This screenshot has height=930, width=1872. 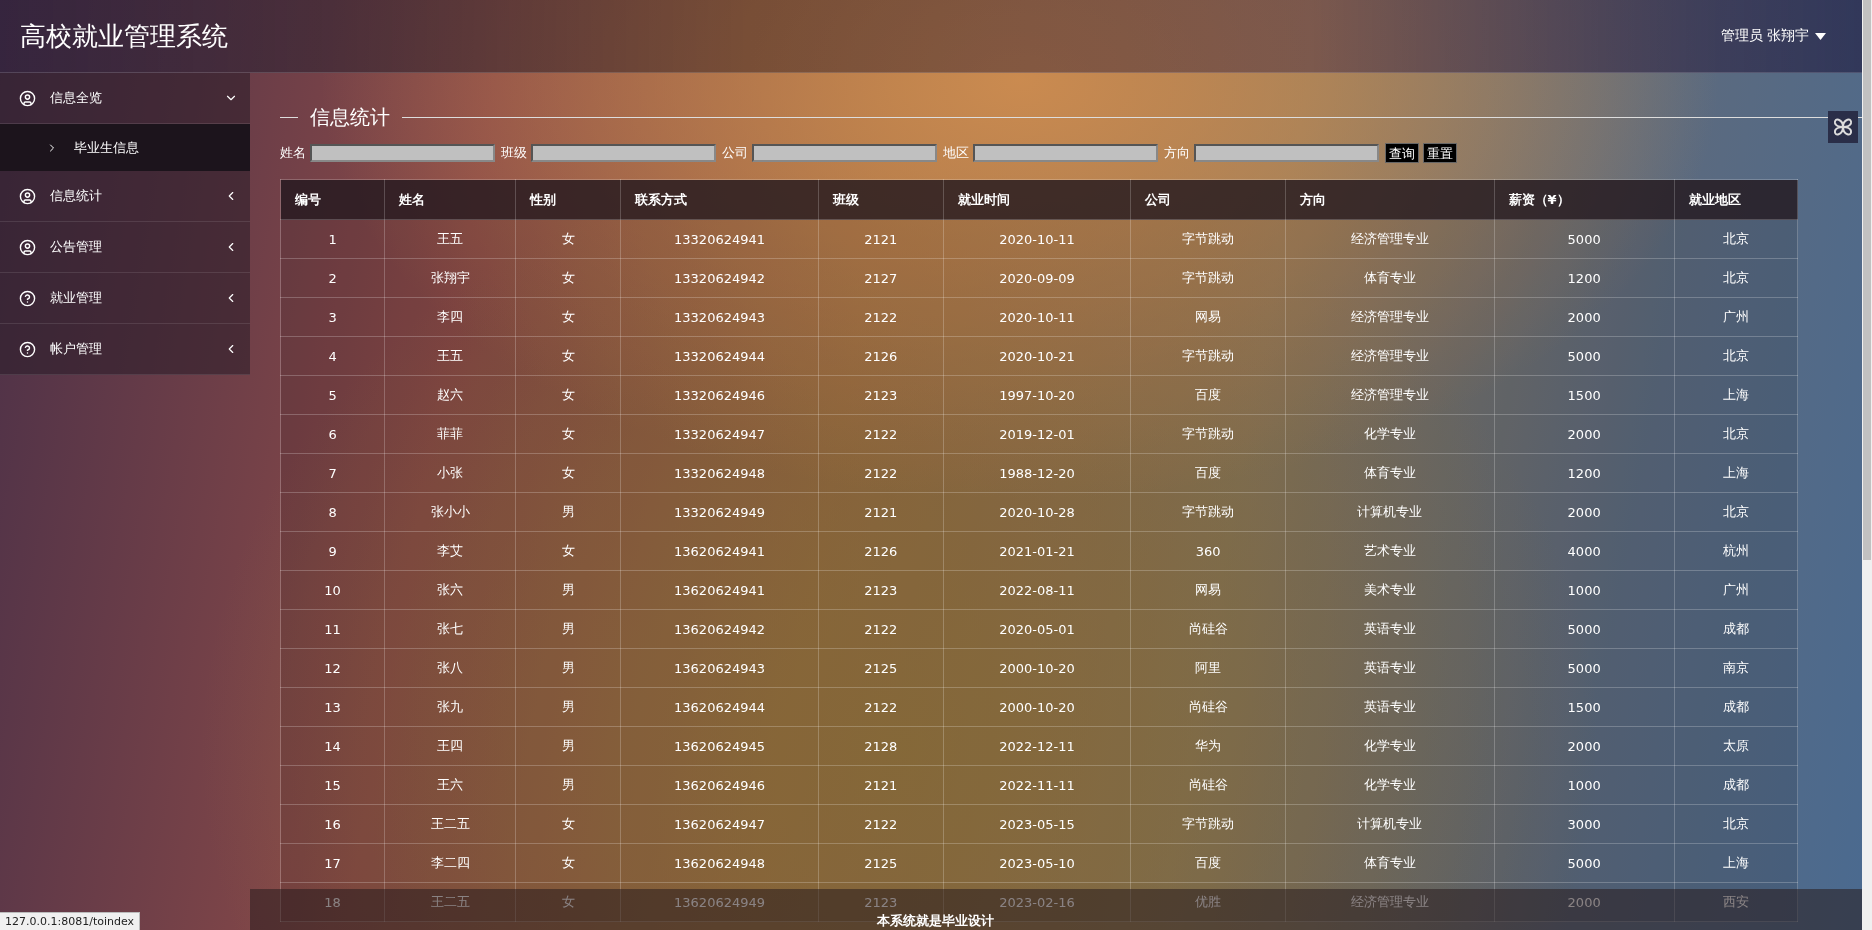 I want to click on table-cell: 张七, so click(x=450, y=629).